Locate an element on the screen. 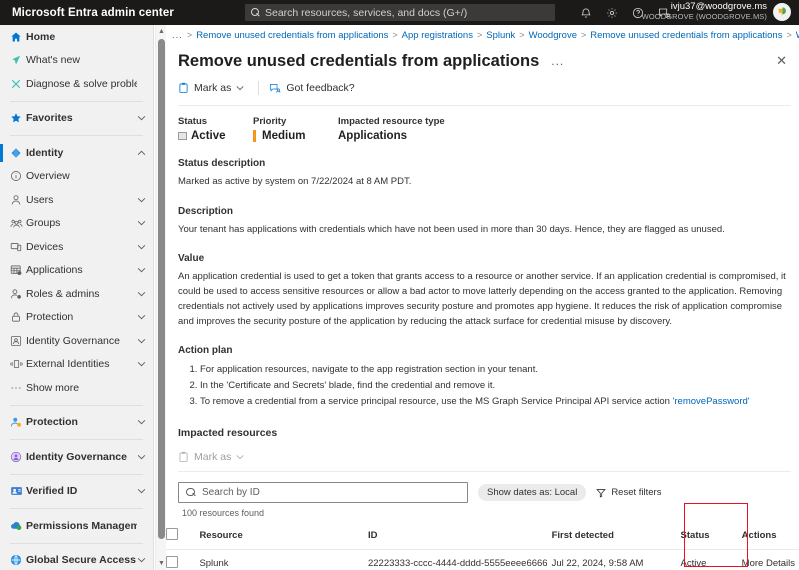 This screenshot has height=570, width=799. sidebar-item-label: Identity Governance is located at coordinates (73, 340).